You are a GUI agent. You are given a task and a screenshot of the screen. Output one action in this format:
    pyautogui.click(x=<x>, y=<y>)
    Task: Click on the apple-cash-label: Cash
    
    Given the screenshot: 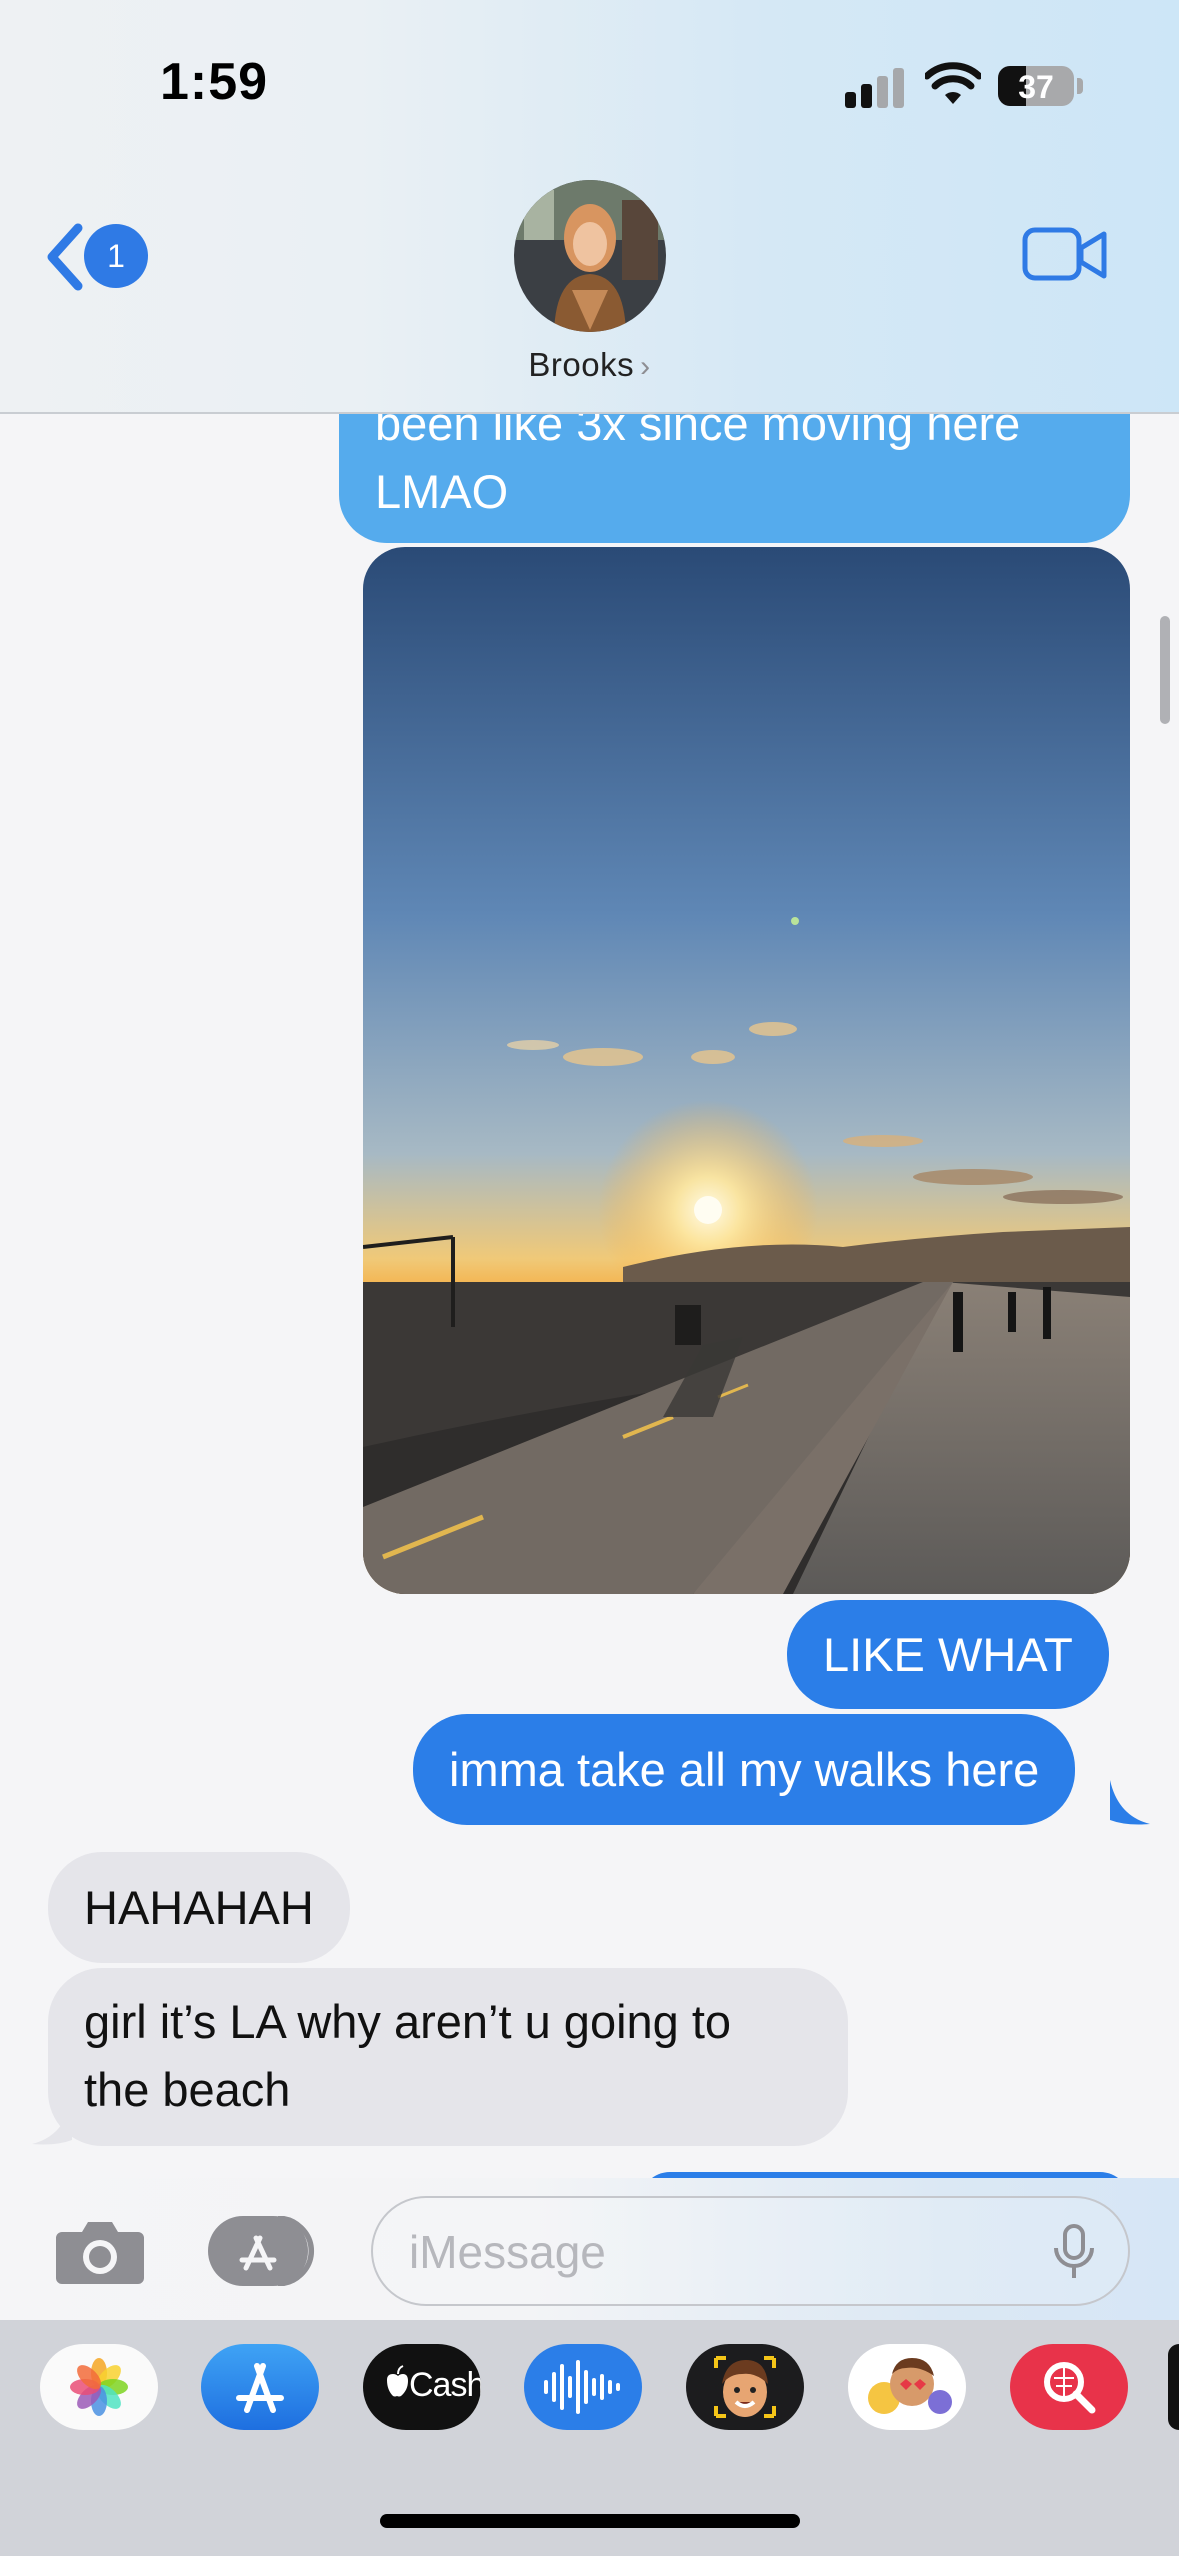 What is the action you would take?
    pyautogui.click(x=445, y=2385)
    